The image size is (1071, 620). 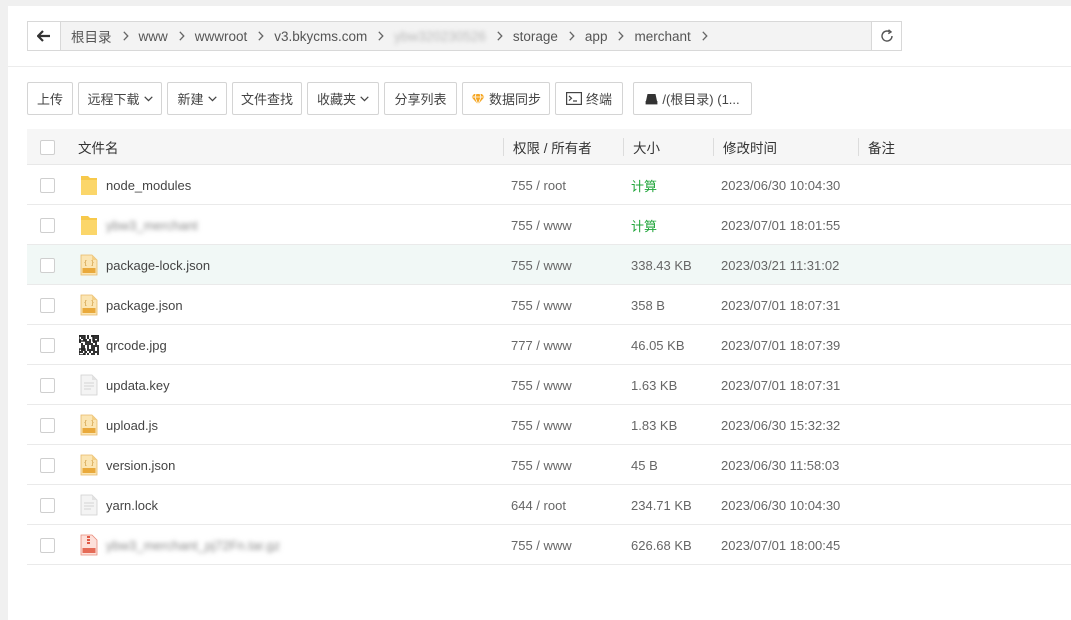 I want to click on header-size: 大小, so click(x=646, y=147).